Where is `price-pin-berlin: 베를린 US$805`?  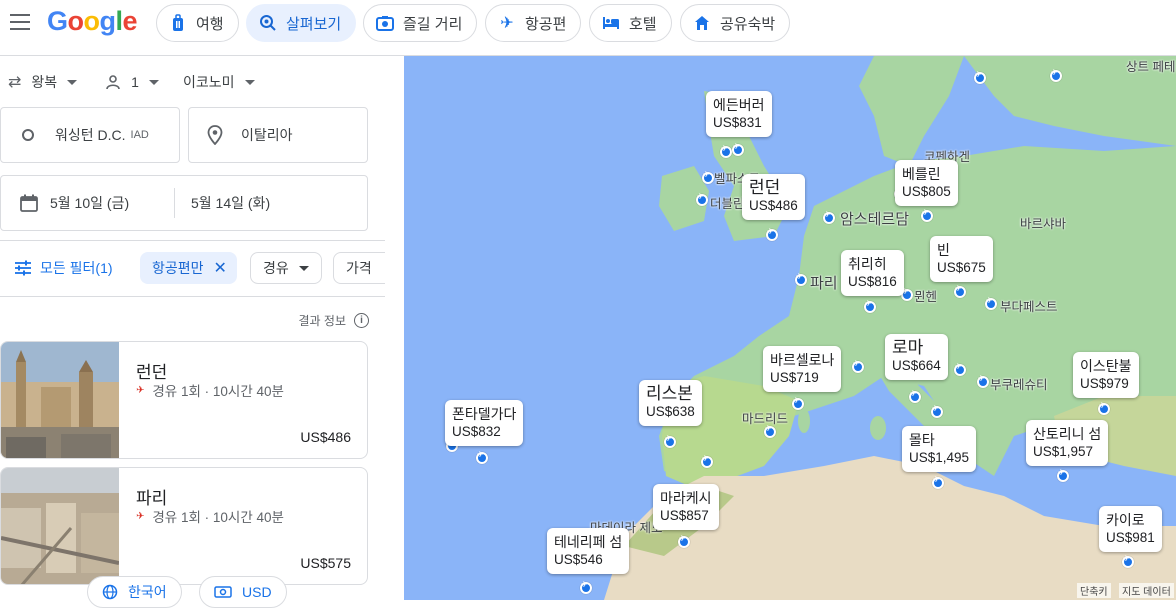 price-pin-berlin: 베를린 US$805 is located at coordinates (926, 183).